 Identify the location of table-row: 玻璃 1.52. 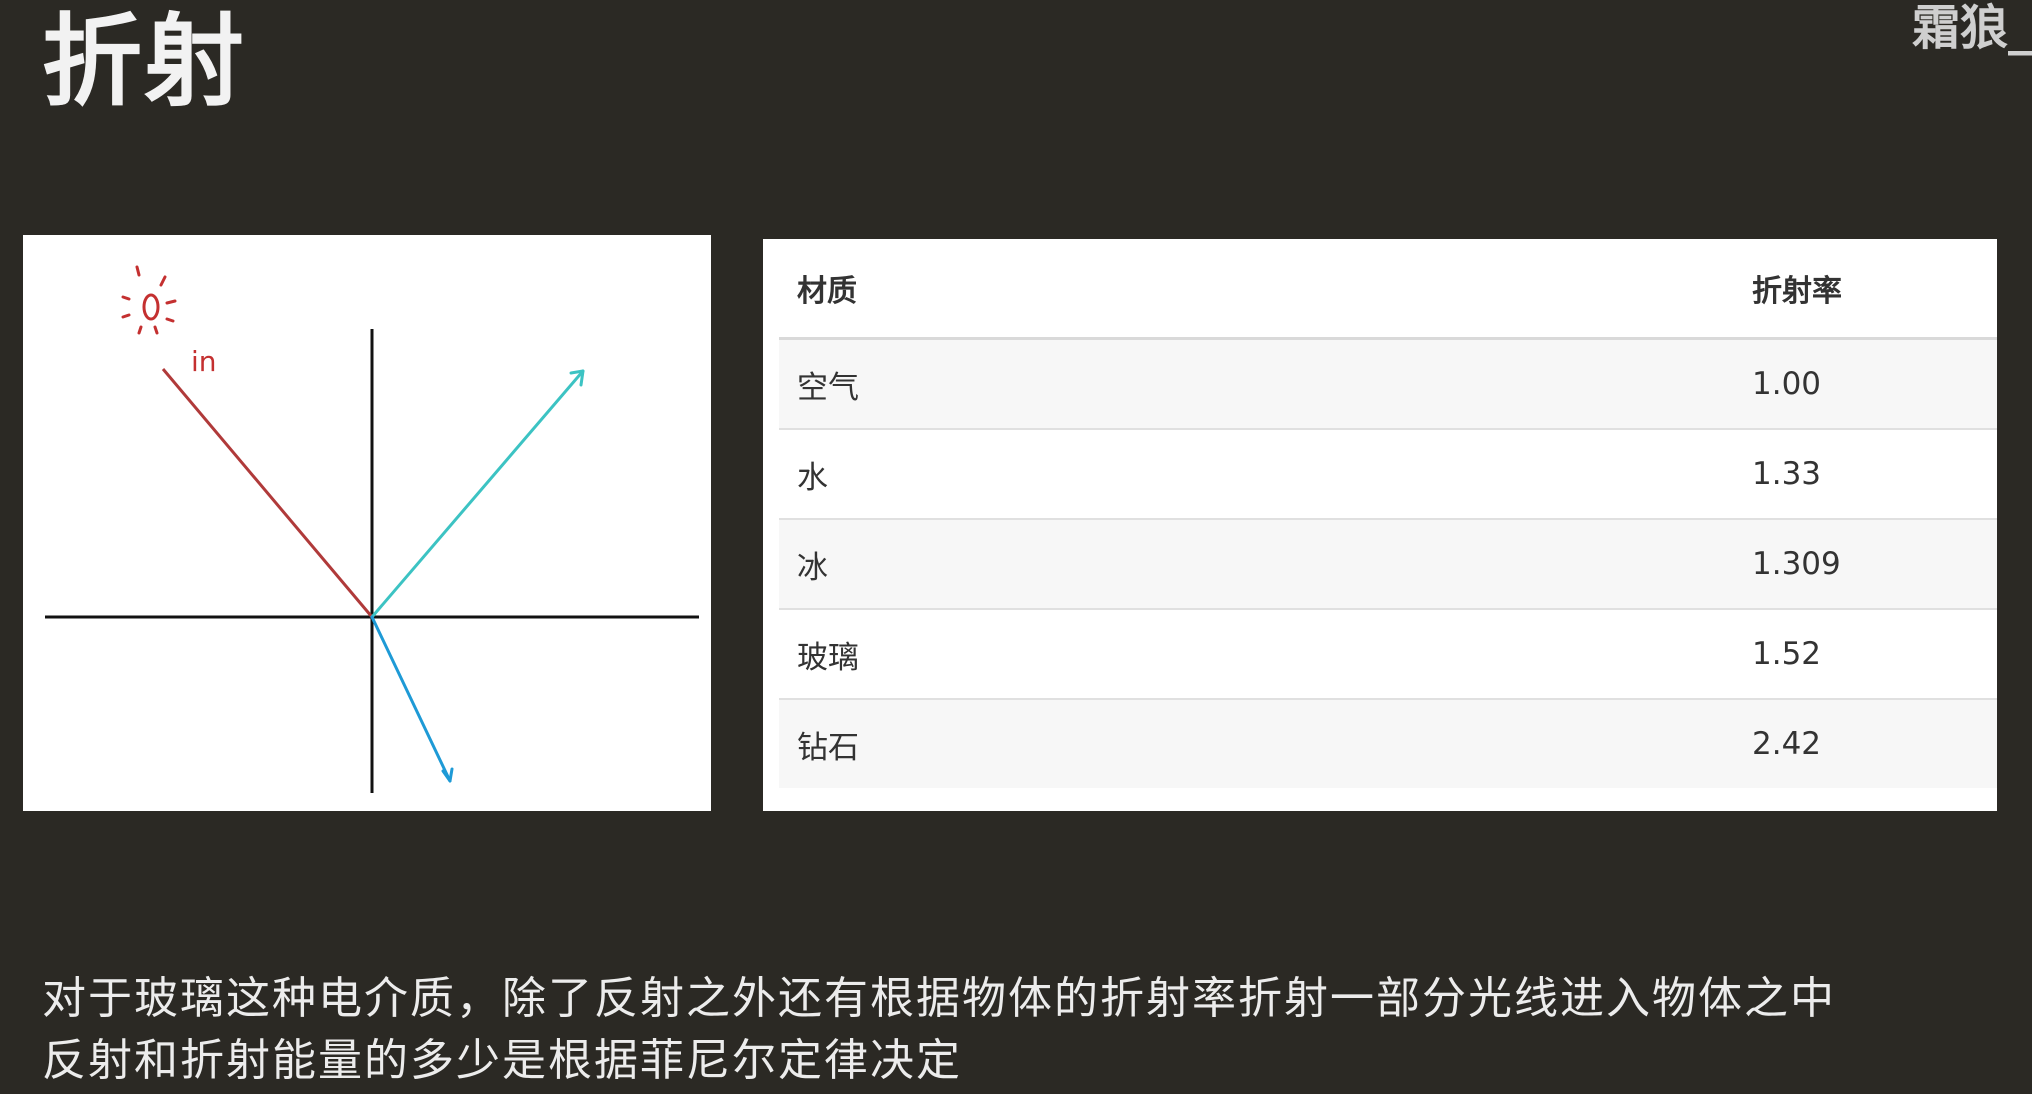
(1388, 654).